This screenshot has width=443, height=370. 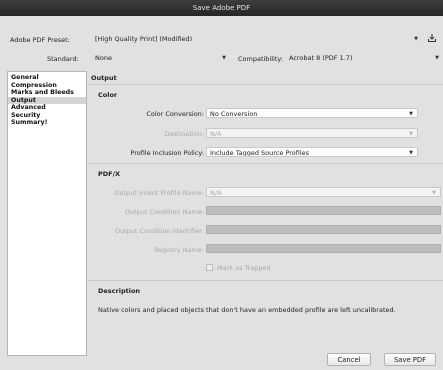 I want to click on profile-inclusion-value: Include Tagged Source Profiles, so click(x=260, y=153).